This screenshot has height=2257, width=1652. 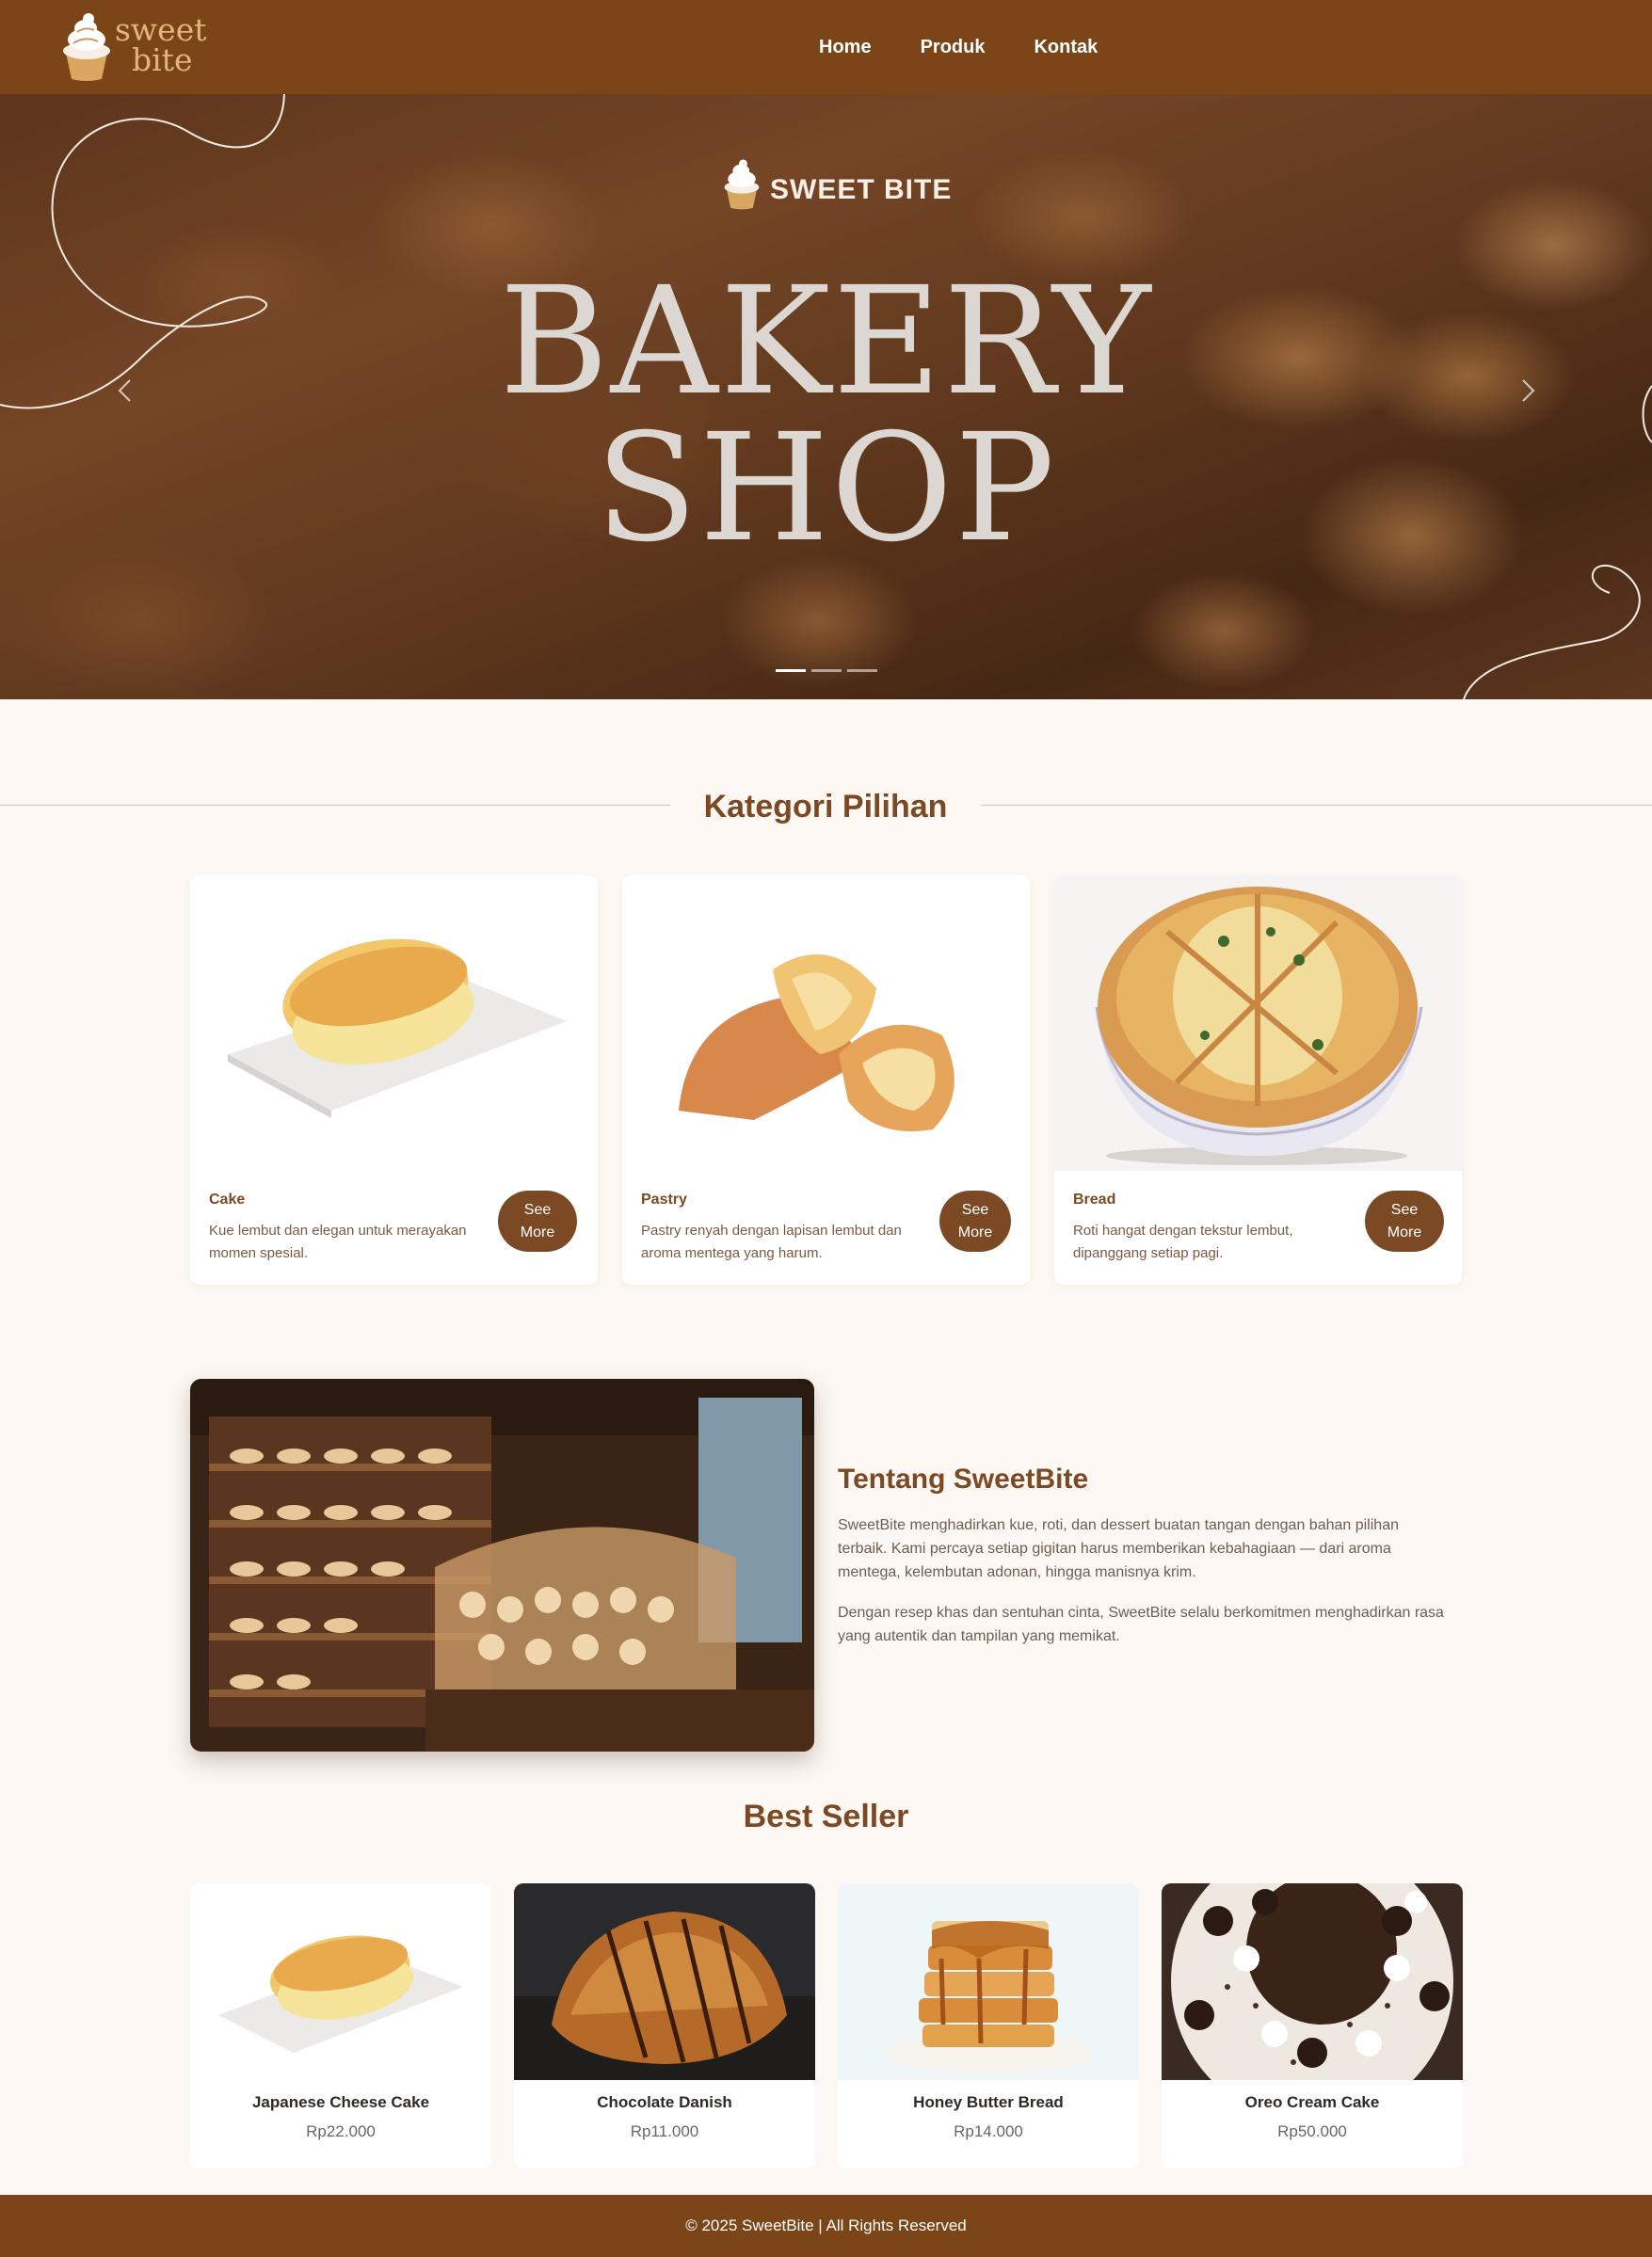 I want to click on bakery-interior-image, so click(x=502, y=1565).